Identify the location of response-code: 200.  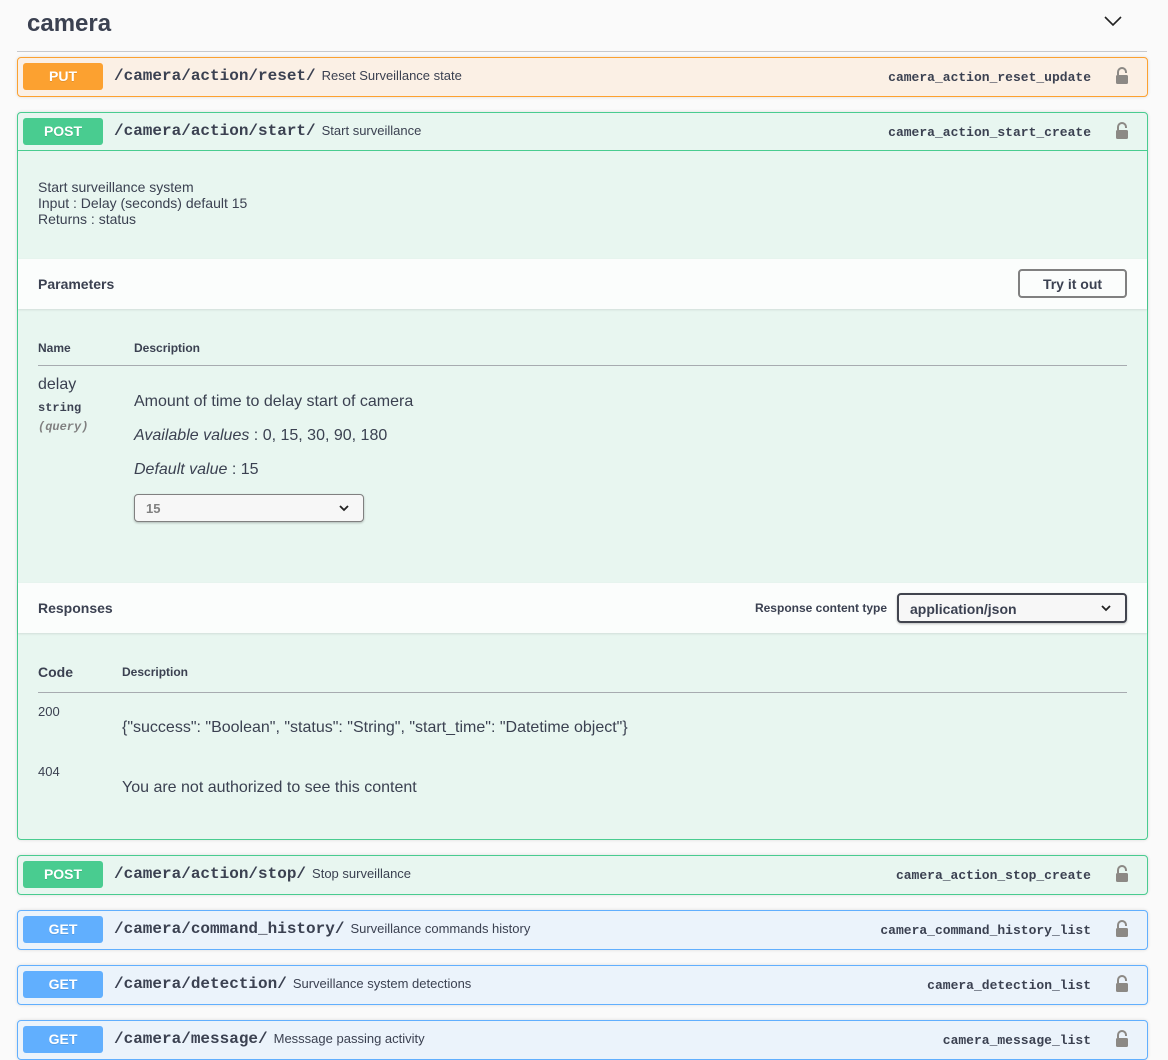
(49, 711).